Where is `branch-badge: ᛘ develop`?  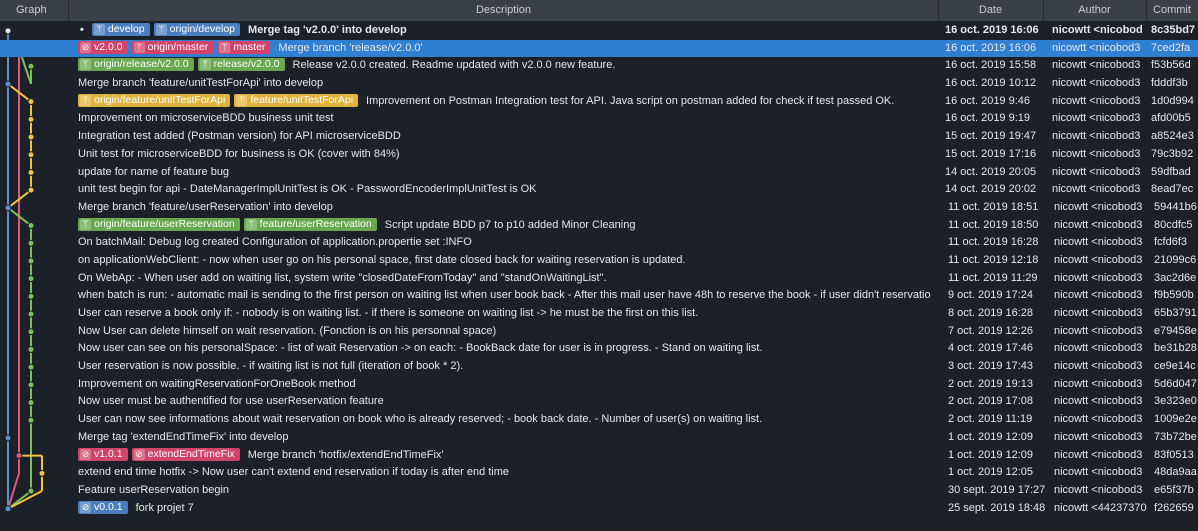 branch-badge: ᛘ develop is located at coordinates (120, 29).